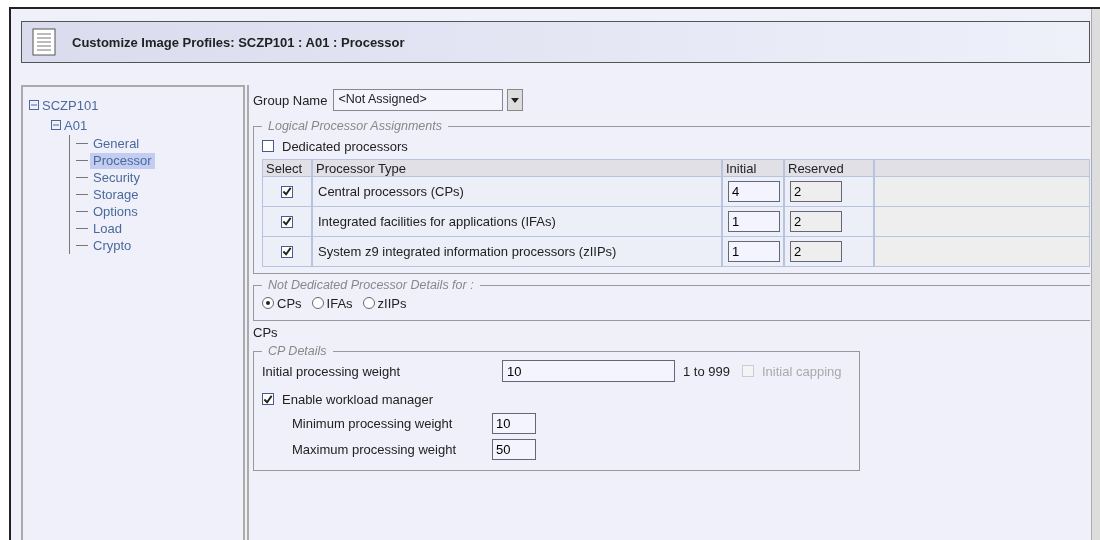  What do you see at coordinates (70, 105) in the screenshot?
I see `tree-node: SCZP101` at bounding box center [70, 105].